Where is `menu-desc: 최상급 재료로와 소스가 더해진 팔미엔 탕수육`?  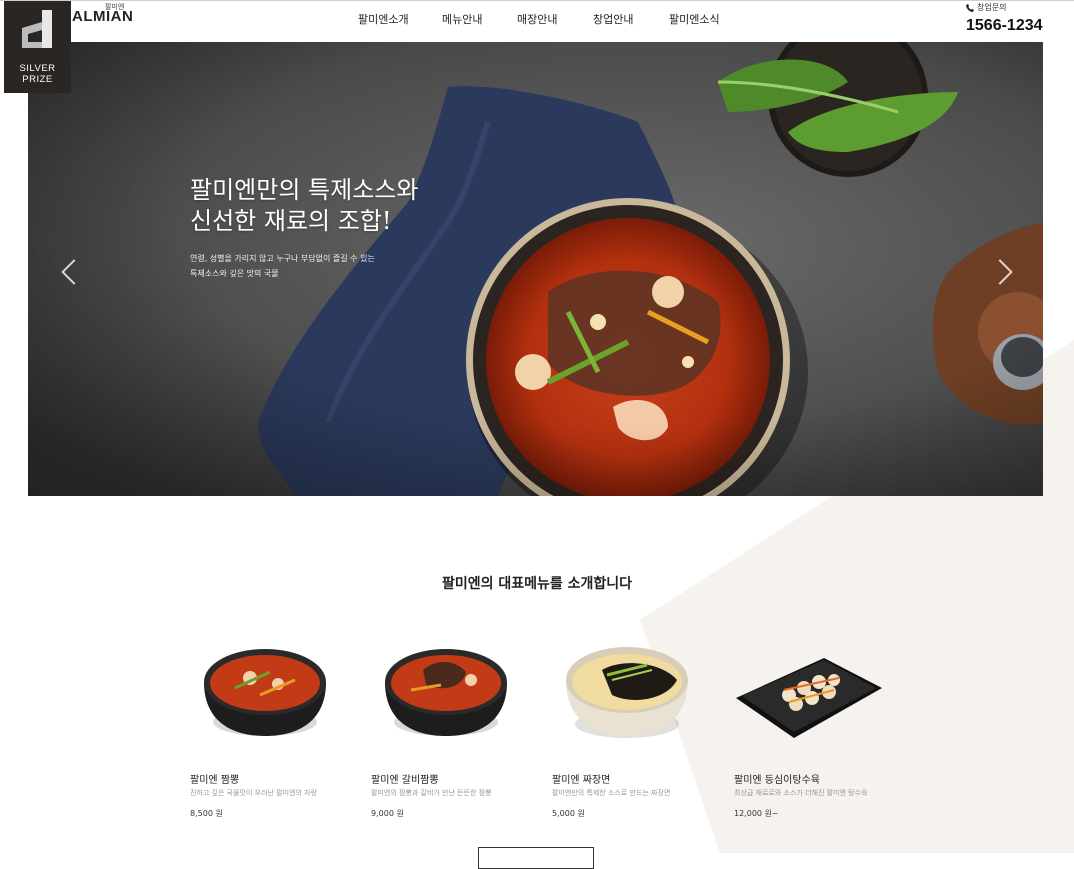 menu-desc: 최상급 재료로와 소스가 더해진 팔미엔 탕수육 is located at coordinates (801, 793).